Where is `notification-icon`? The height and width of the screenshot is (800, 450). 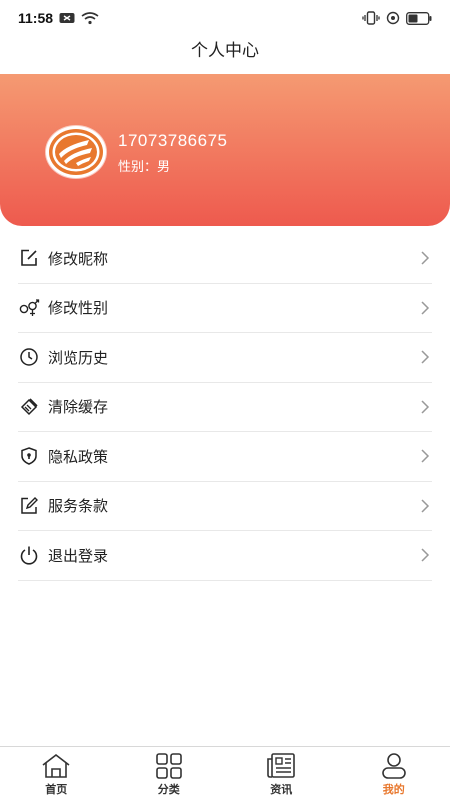
notification-icon is located at coordinates (67, 18).